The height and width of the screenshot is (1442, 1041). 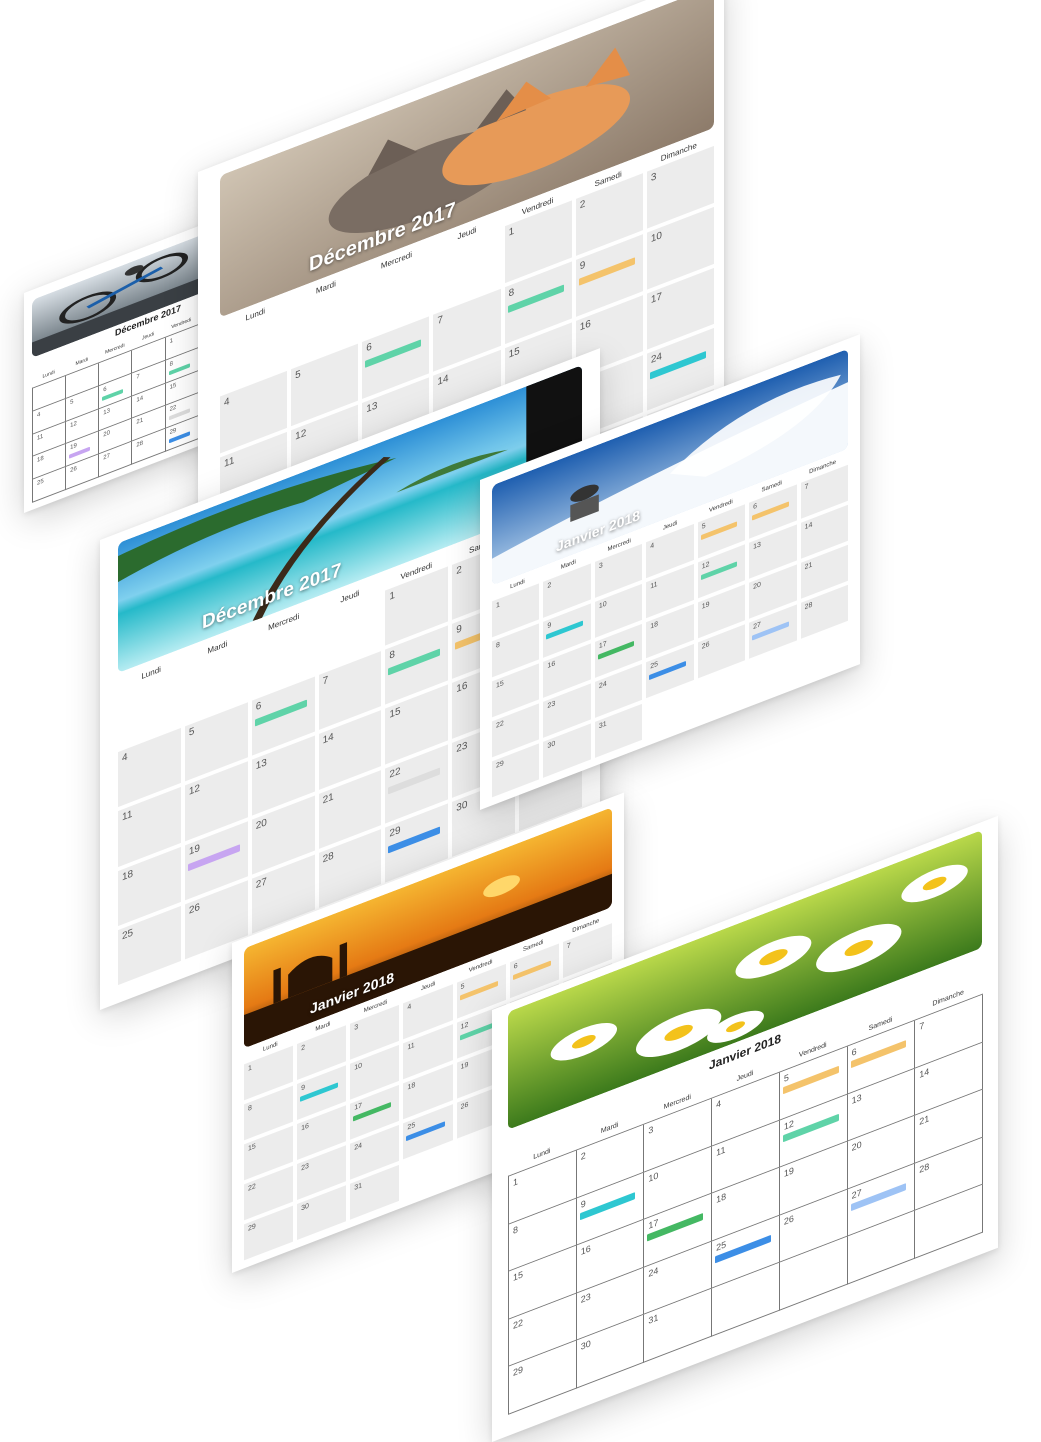 What do you see at coordinates (602, 725) in the screenshot?
I see `day-number: 31` at bounding box center [602, 725].